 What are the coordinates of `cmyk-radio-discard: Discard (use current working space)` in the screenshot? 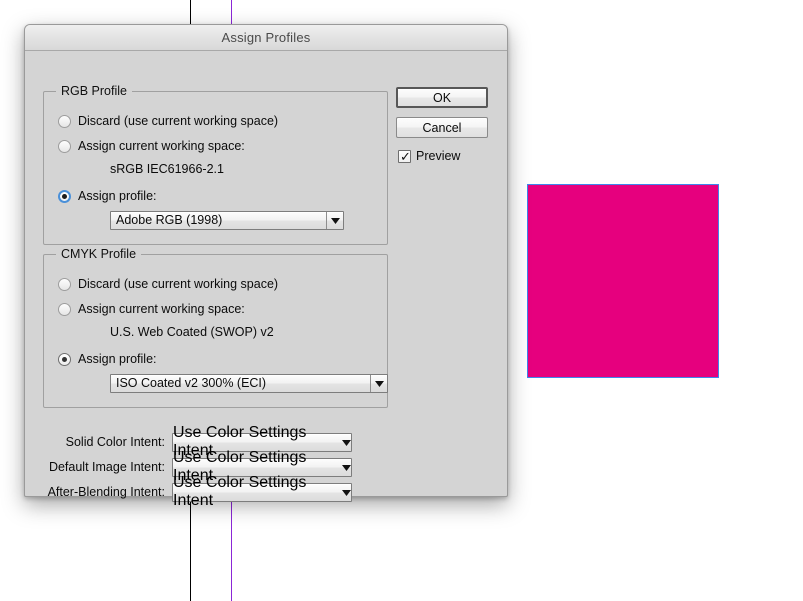 It's located at (168, 284).